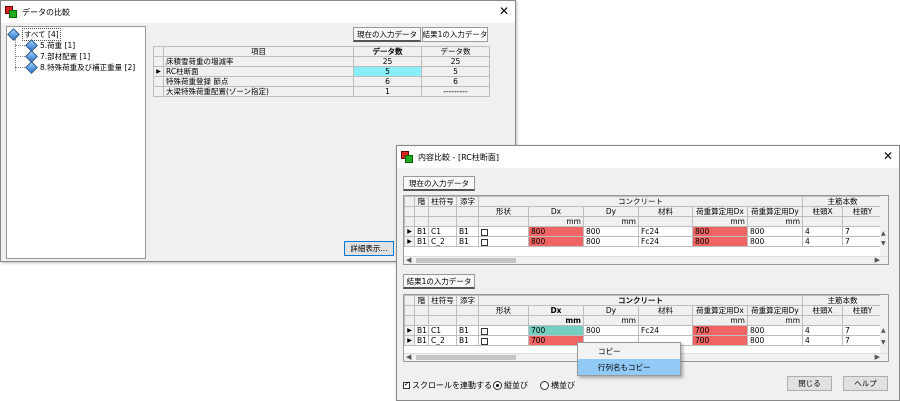 The image size is (900, 401). What do you see at coordinates (720, 330) in the screenshot?
I see `cell-load-dx: 700` at bounding box center [720, 330].